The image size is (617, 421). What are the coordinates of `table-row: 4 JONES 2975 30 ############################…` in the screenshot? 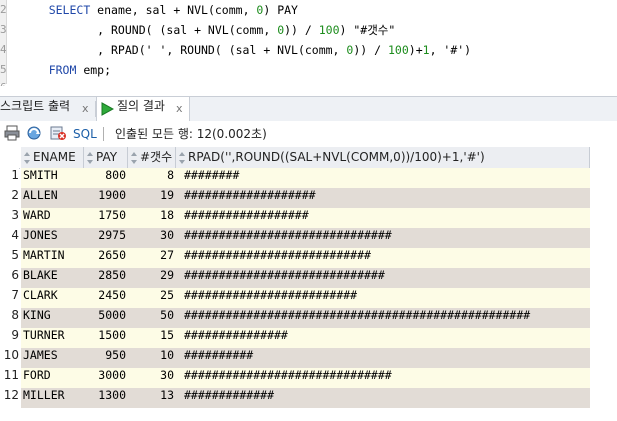 It's located at (295, 238).